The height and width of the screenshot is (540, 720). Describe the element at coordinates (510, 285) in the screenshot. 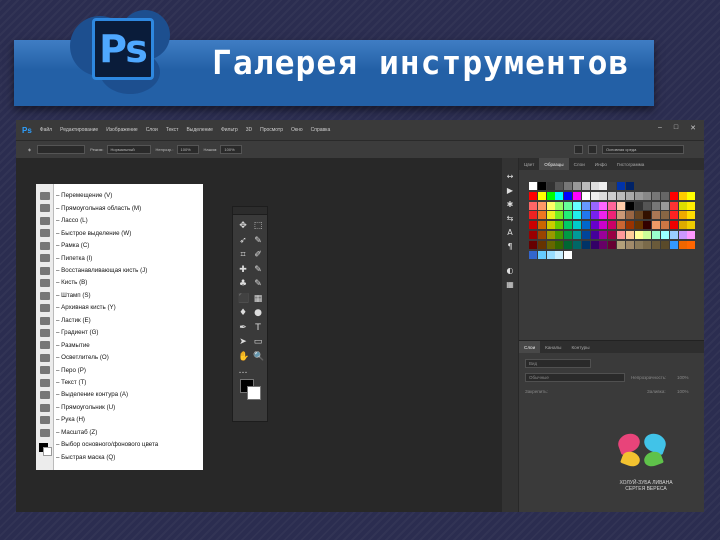

I see `dock-icon: ▦` at that location.